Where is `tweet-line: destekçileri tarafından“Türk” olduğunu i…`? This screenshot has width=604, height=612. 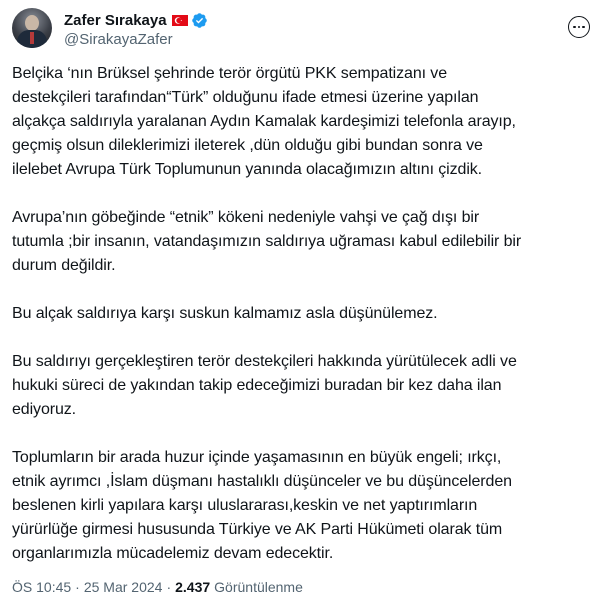
tweet-line: destekçileri tarafından“Türk” olduğunu i… is located at coordinates (245, 97).